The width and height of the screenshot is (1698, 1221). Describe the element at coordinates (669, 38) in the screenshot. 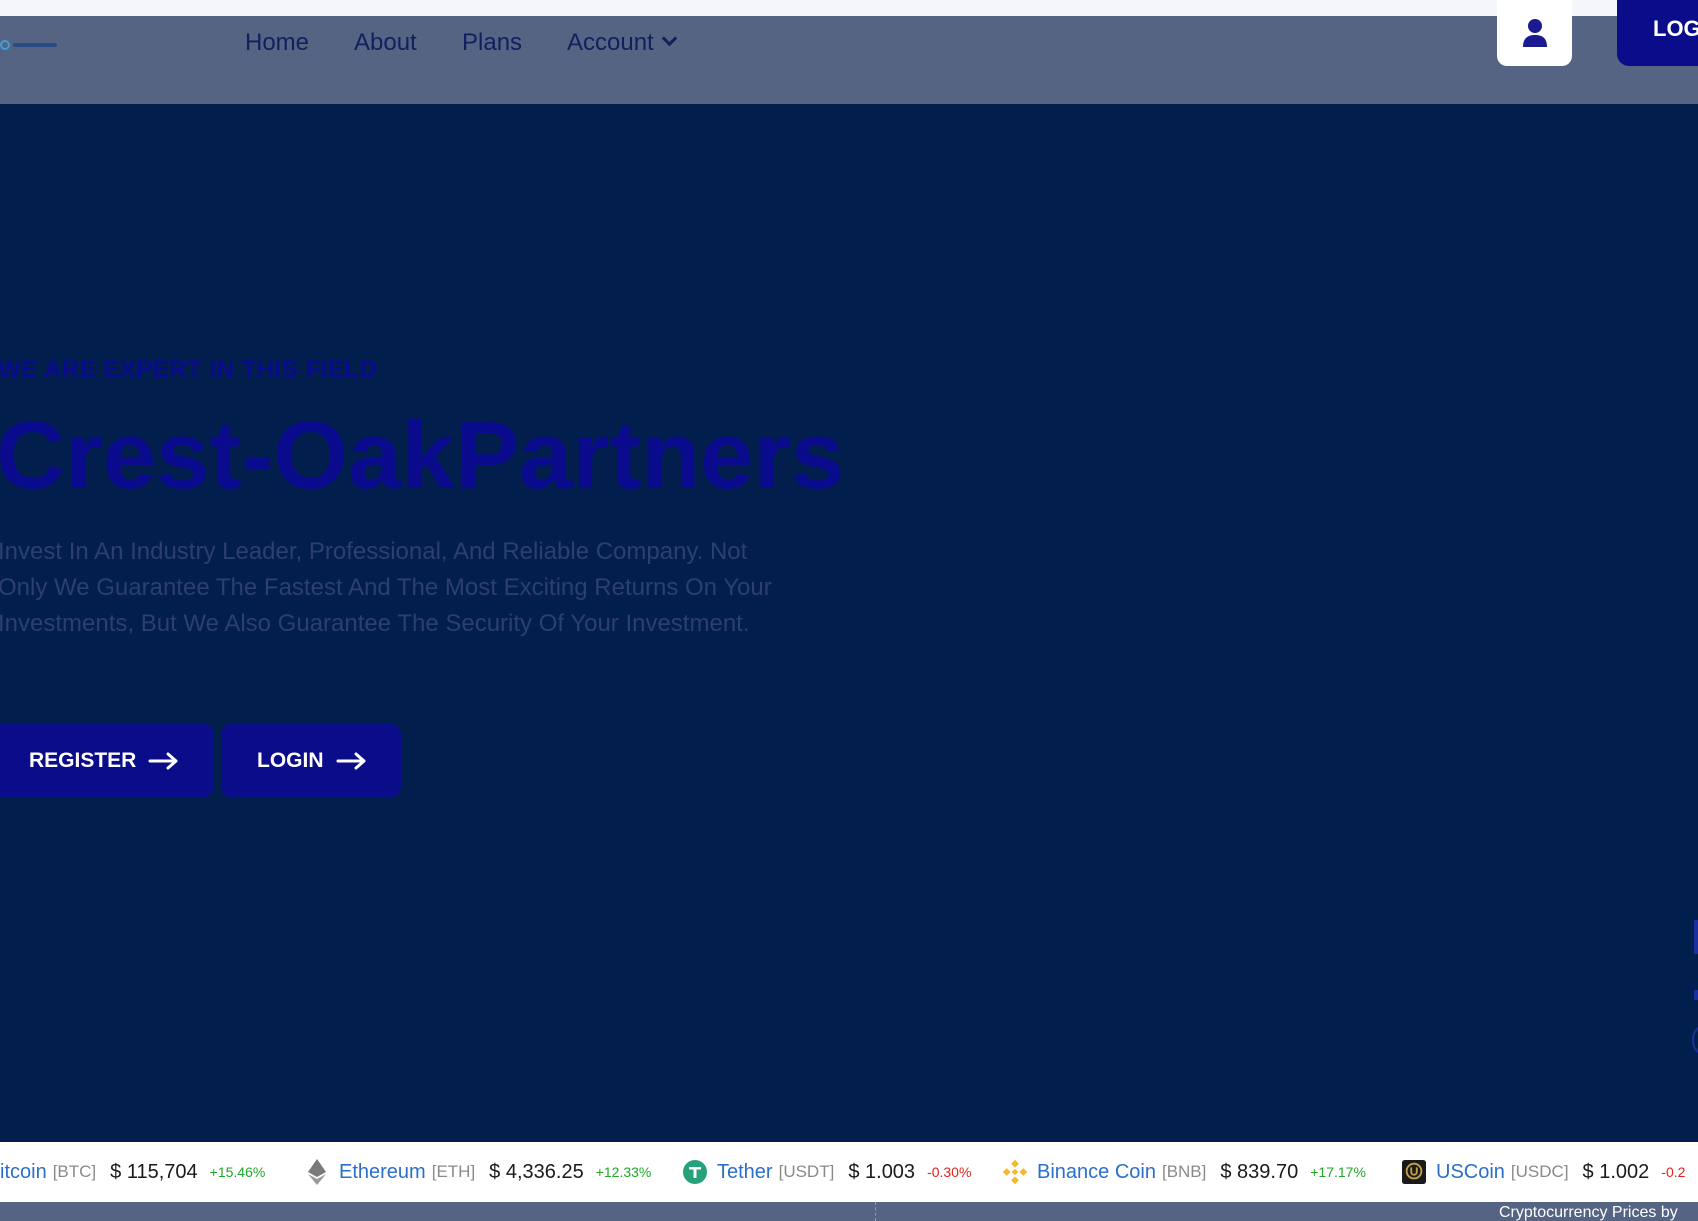

I see `chevron-down-icon` at that location.